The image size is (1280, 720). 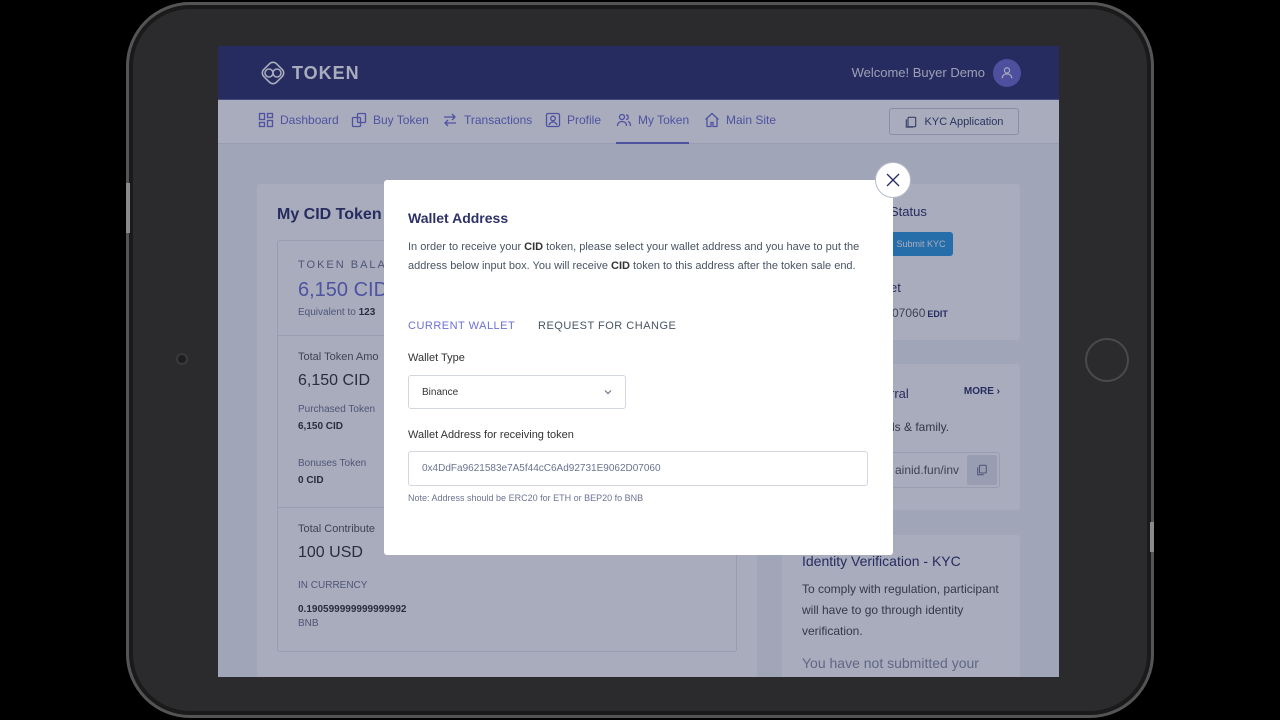 What do you see at coordinates (440, 392) in the screenshot?
I see `wallet-type-value: Binance` at bounding box center [440, 392].